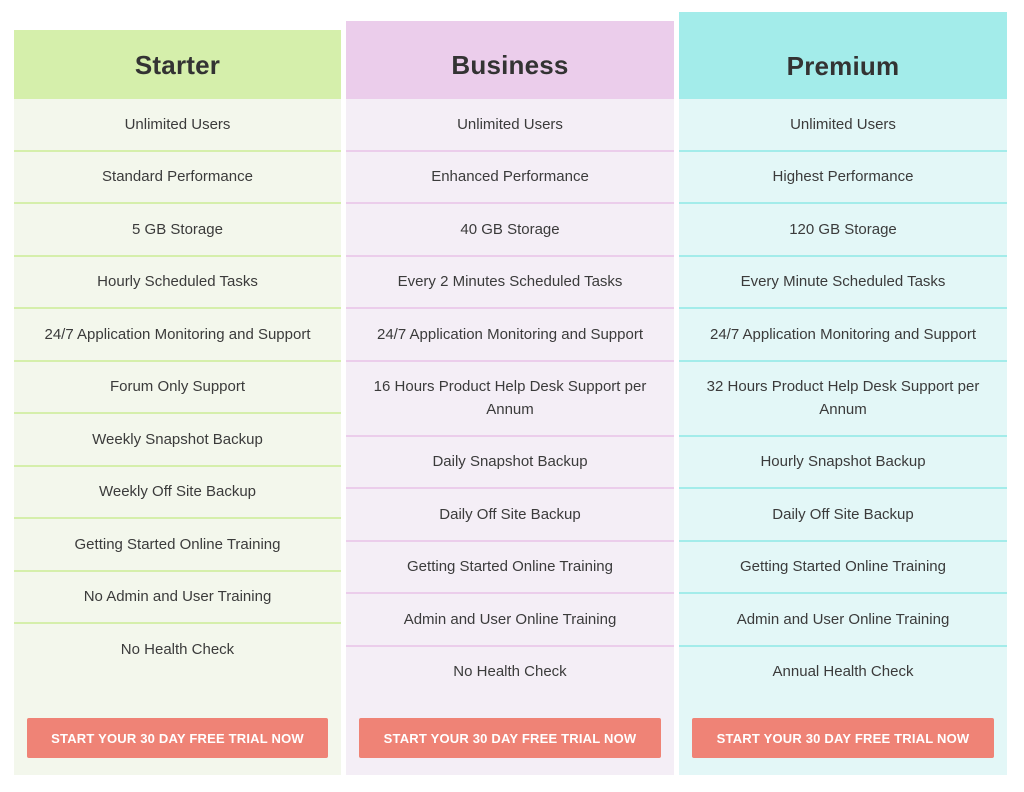 The height and width of the screenshot is (792, 1024). I want to click on plan-title: Premium, so click(843, 66).